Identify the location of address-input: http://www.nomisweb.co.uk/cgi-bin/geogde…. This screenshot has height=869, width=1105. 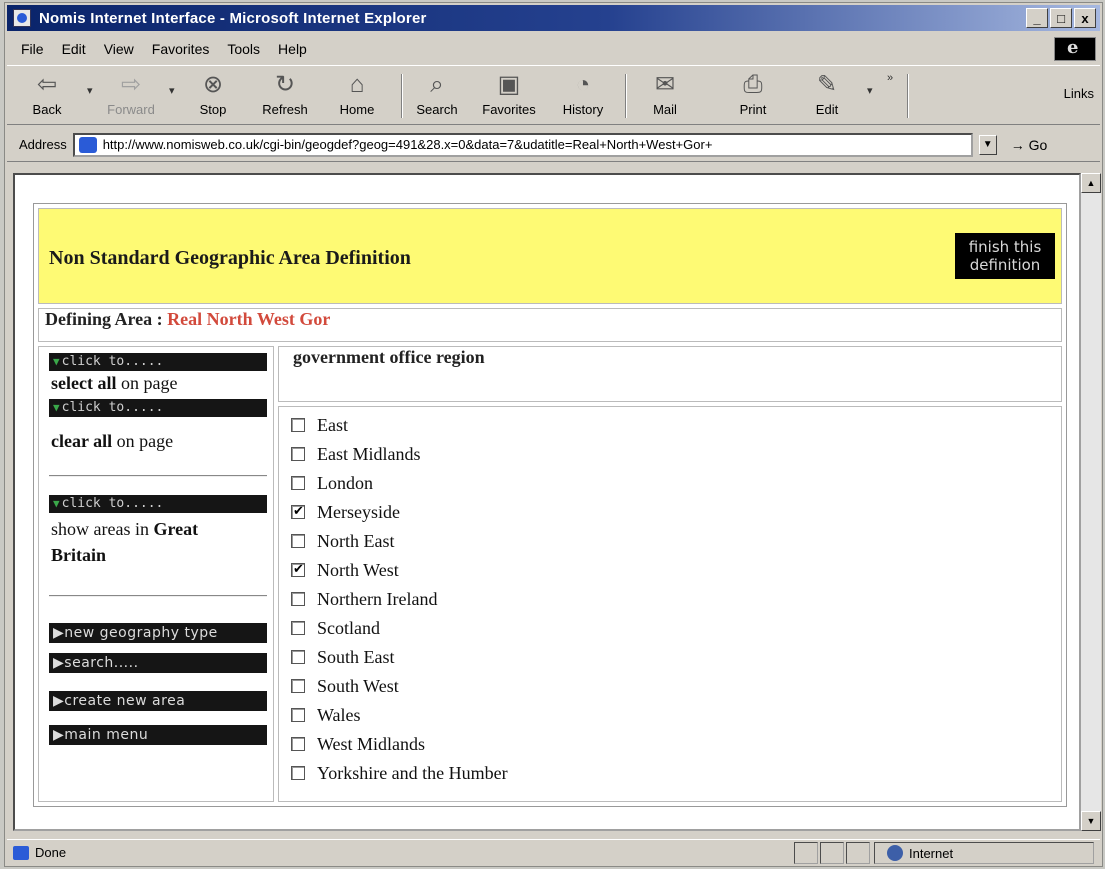
(522, 144).